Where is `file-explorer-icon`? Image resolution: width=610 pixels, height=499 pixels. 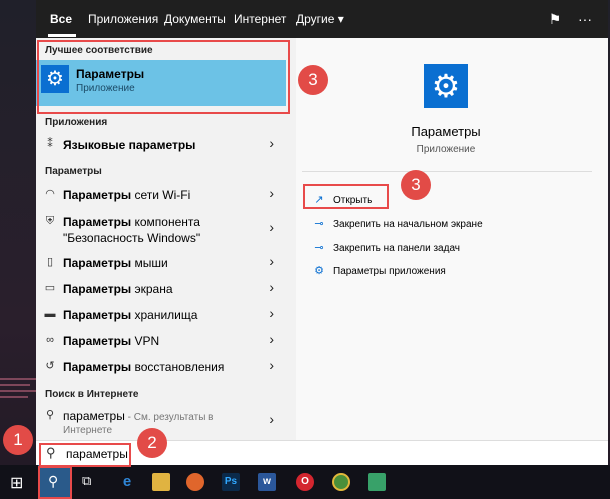 file-explorer-icon is located at coordinates (161, 482).